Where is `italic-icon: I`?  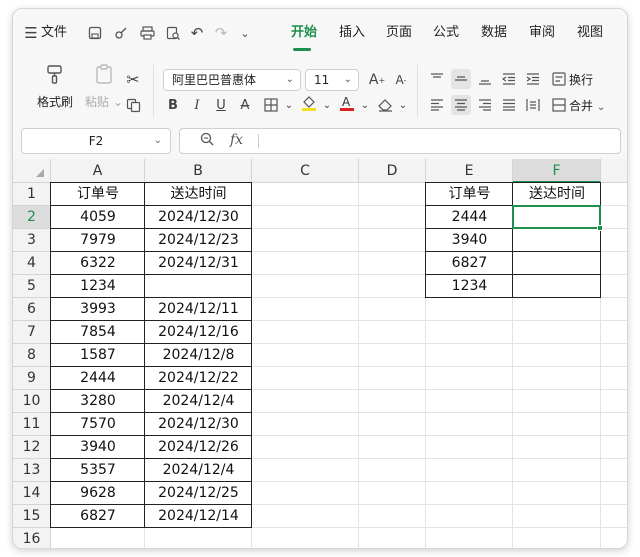 italic-icon: I is located at coordinates (197, 105).